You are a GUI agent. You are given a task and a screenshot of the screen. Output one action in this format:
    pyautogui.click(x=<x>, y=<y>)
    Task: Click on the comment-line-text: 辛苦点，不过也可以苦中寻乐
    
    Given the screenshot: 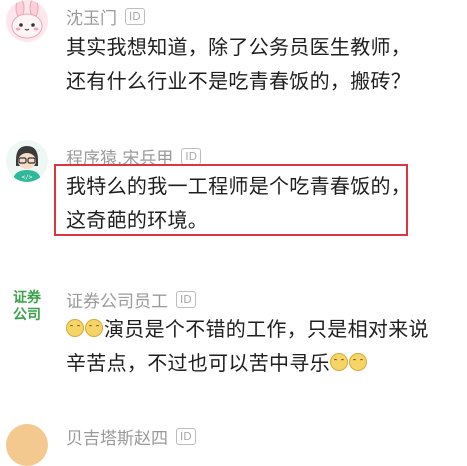 What is the action you would take?
    pyautogui.click(x=198, y=363)
    